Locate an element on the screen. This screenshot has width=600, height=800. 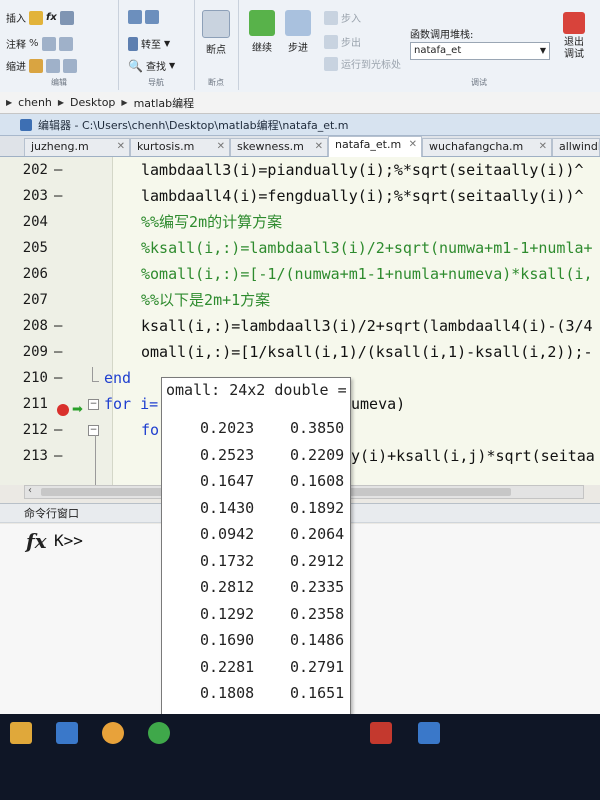
tab-kurtosis: kurtosis.m ✕ is located at coordinates (180, 147).